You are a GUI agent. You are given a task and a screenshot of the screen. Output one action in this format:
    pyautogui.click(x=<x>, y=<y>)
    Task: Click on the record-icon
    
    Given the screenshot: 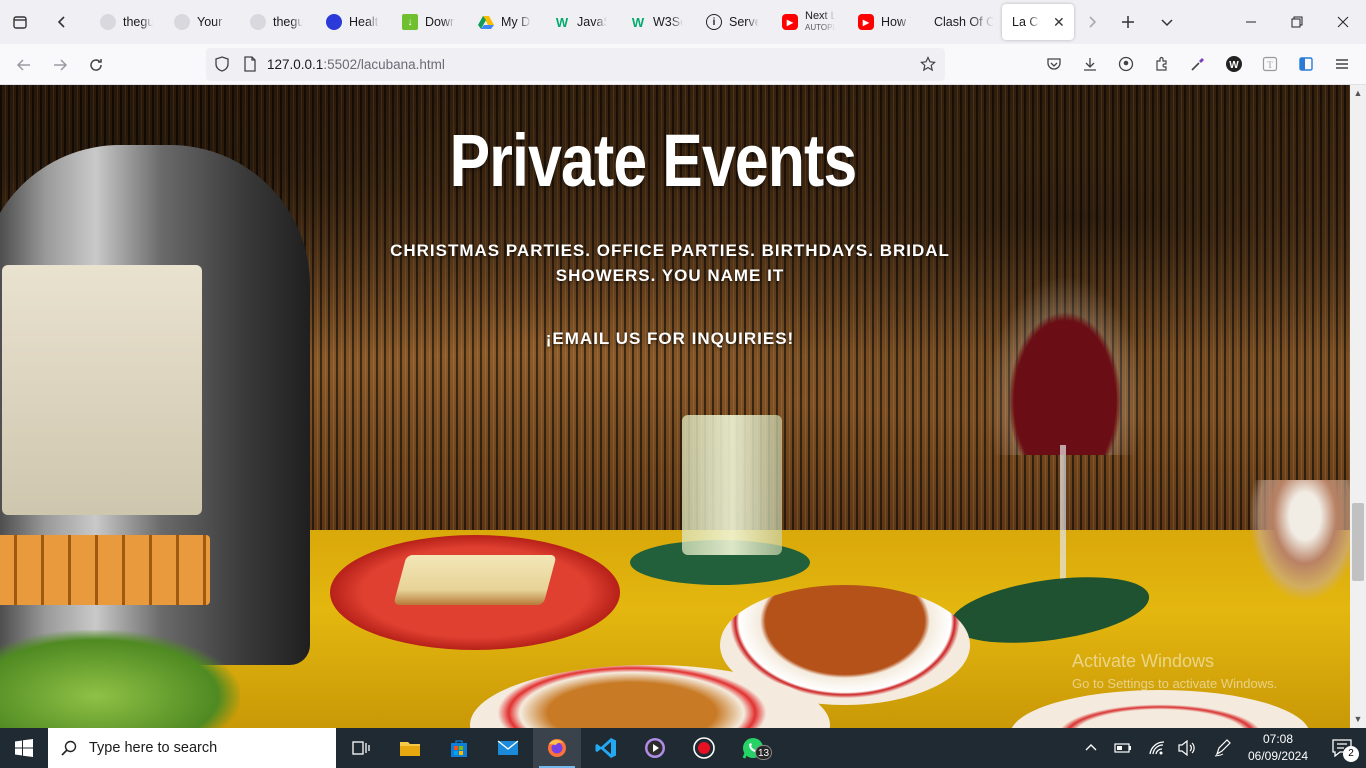 What is the action you would take?
    pyautogui.click(x=704, y=748)
    